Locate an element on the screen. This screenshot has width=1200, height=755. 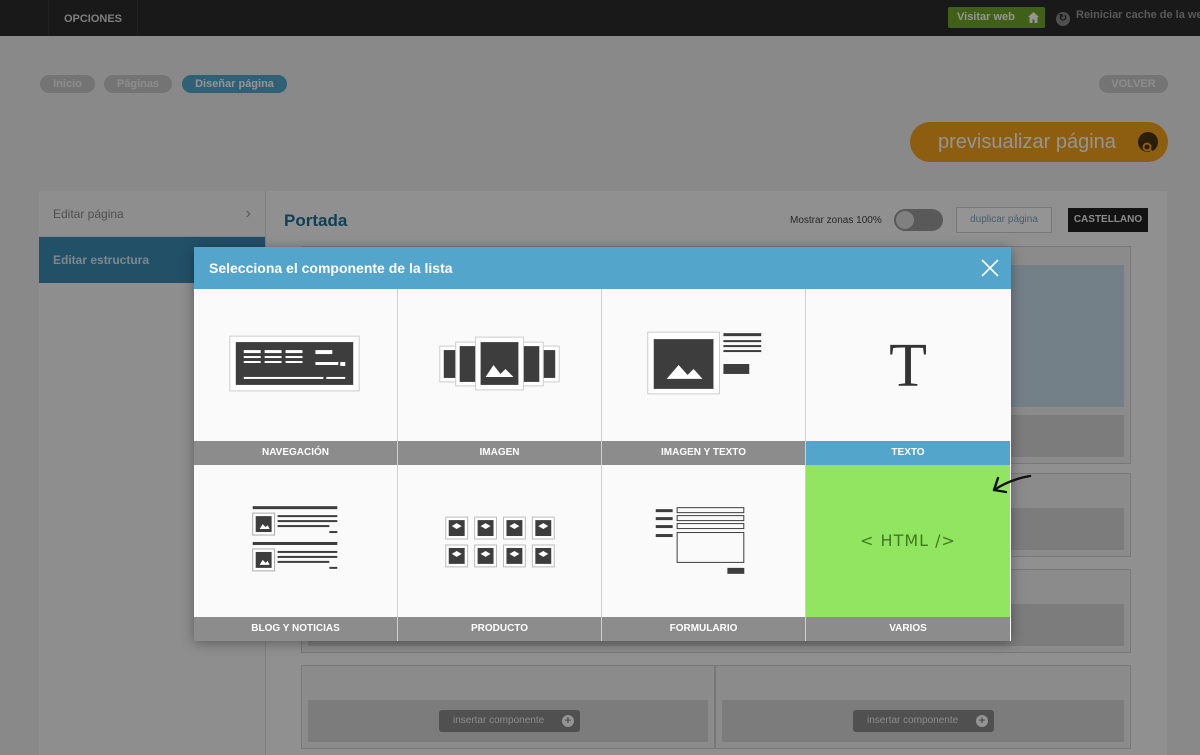
component-imagen: IMAGEN is located at coordinates (500, 377).